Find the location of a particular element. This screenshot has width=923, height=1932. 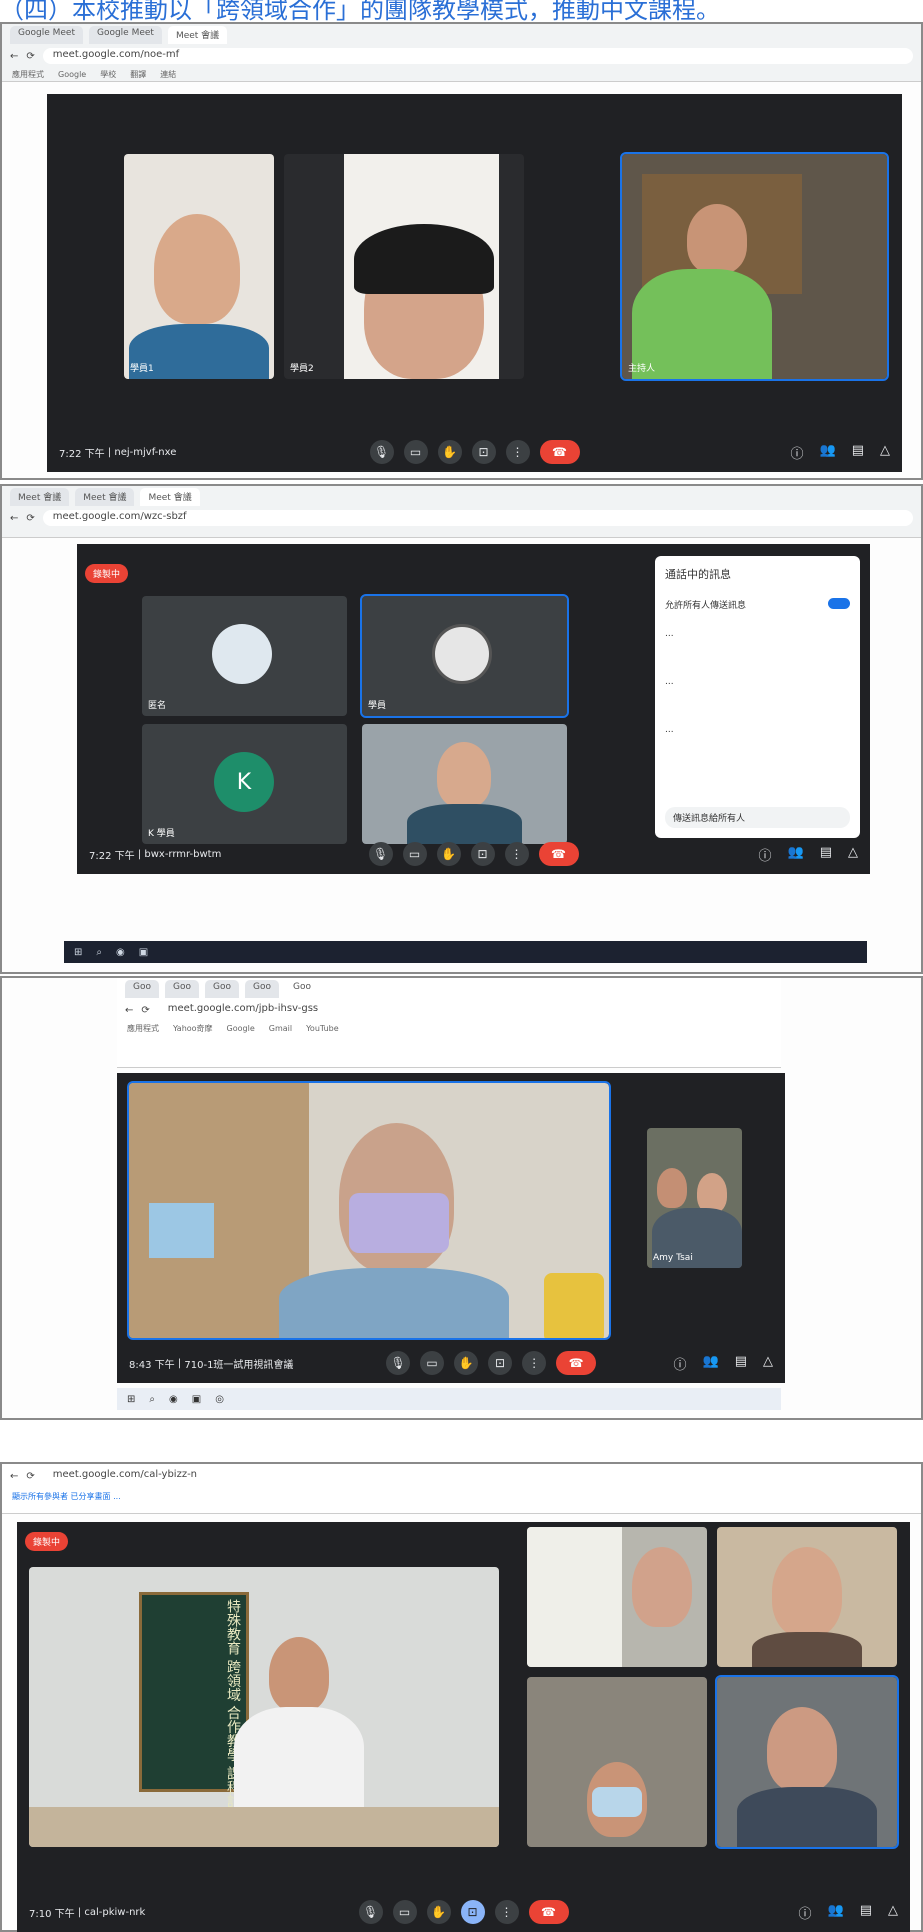

bookmark: 學校 is located at coordinates (108, 74).